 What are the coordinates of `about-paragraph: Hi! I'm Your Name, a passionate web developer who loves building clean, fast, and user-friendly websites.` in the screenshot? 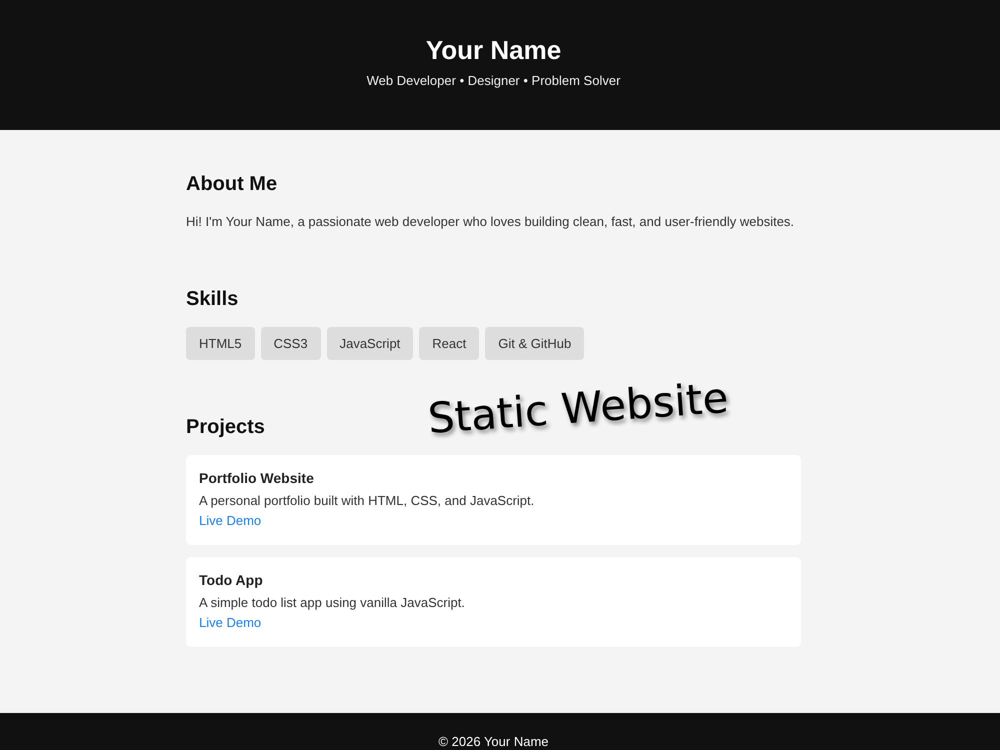 It's located at (491, 222).